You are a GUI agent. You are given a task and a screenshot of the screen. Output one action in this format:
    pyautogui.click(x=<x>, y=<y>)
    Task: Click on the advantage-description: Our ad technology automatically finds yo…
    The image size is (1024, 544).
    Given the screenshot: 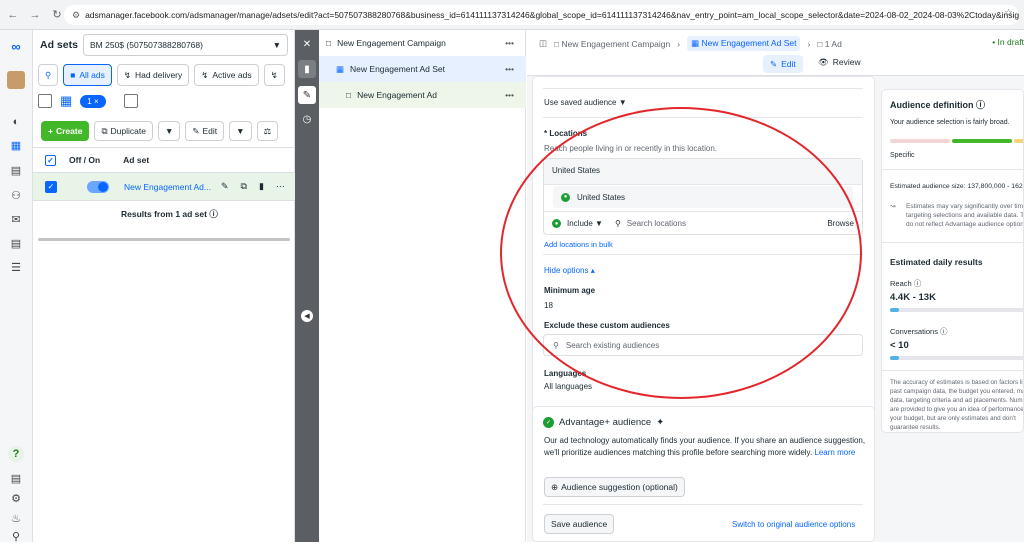 What is the action you would take?
    pyautogui.click(x=705, y=447)
    